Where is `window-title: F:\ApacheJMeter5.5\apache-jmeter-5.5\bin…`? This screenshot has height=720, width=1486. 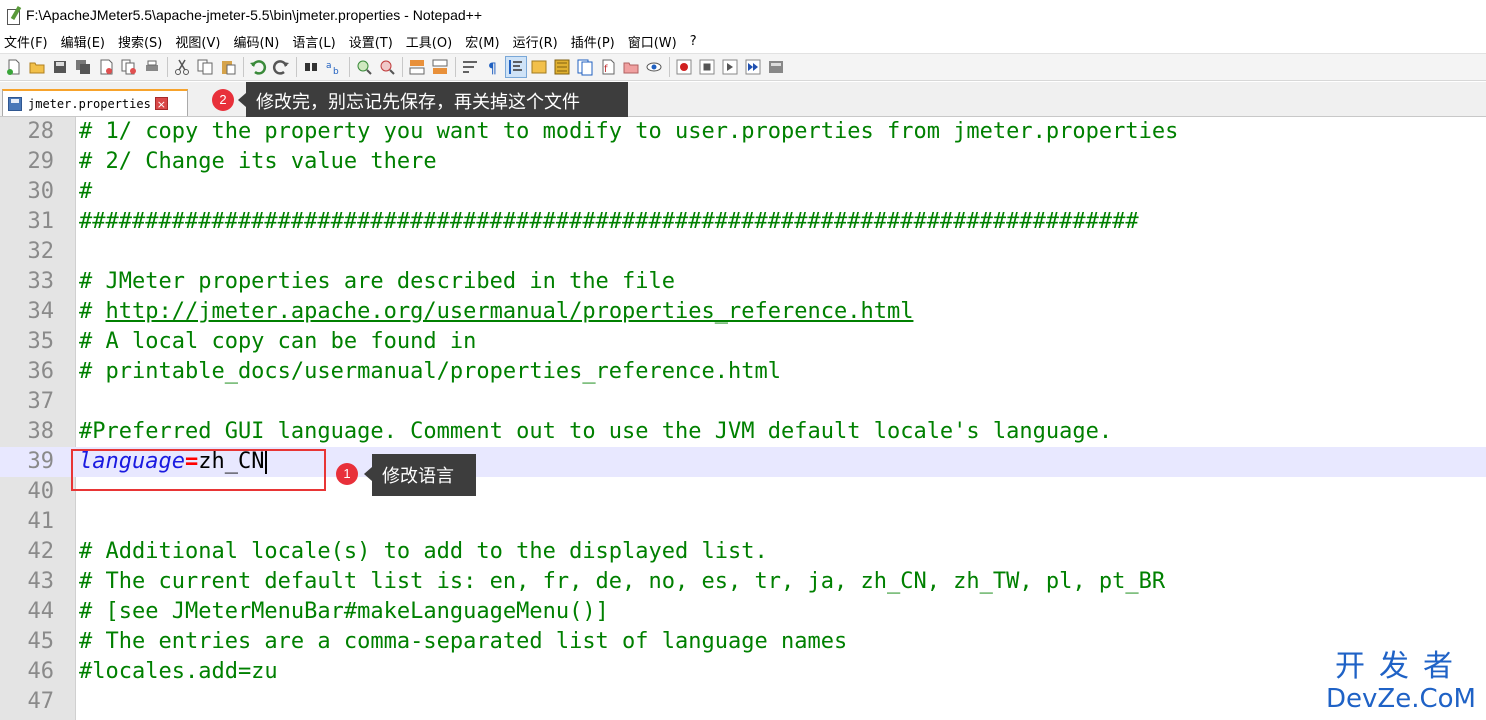
window-title: F:\ApacheJMeter5.5\apache-jmeter-5.5\bin… is located at coordinates (254, 15).